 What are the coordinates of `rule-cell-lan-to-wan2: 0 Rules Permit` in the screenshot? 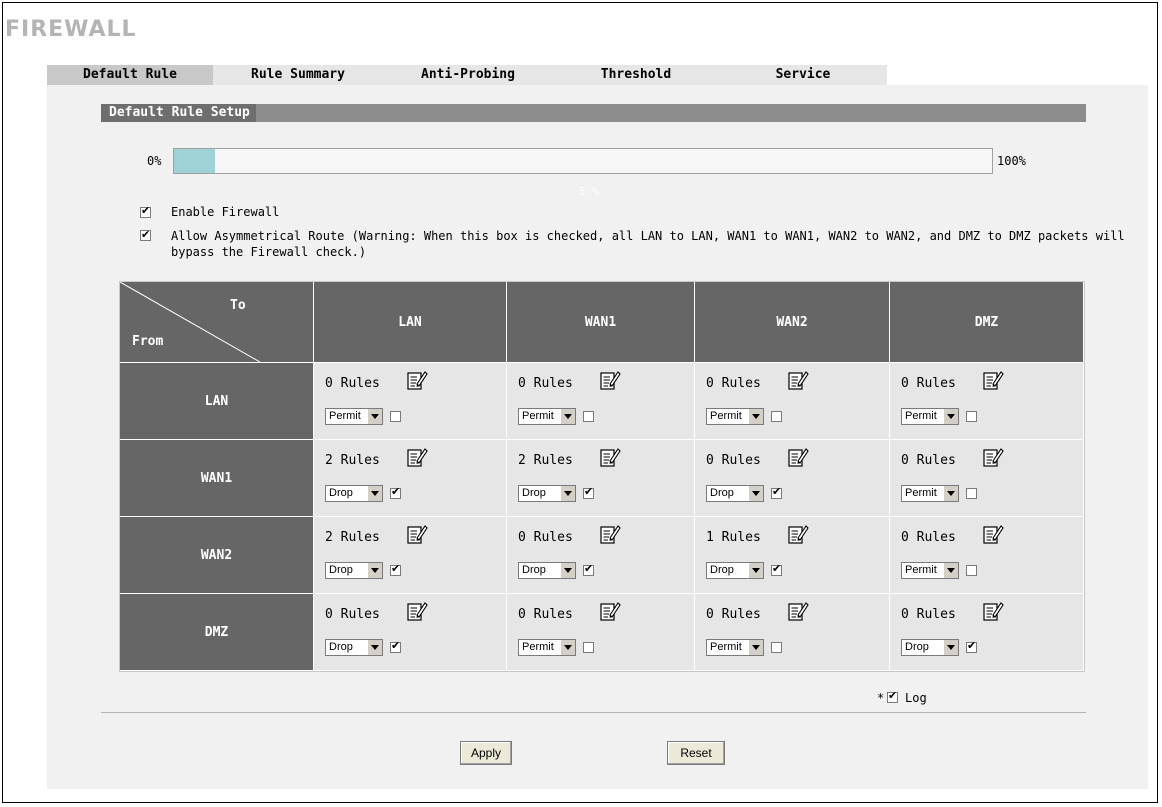 It's located at (792, 401).